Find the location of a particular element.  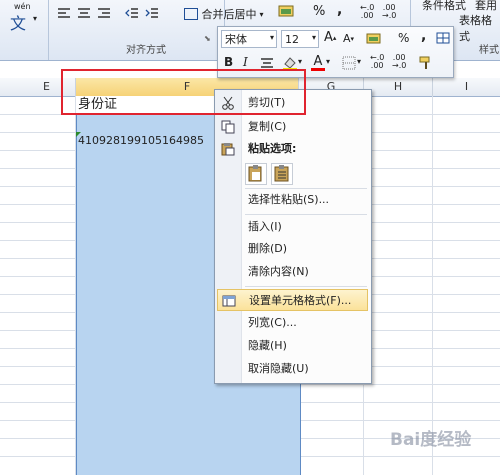

grow-font-icon: A ▴ is located at coordinates (330, 37).